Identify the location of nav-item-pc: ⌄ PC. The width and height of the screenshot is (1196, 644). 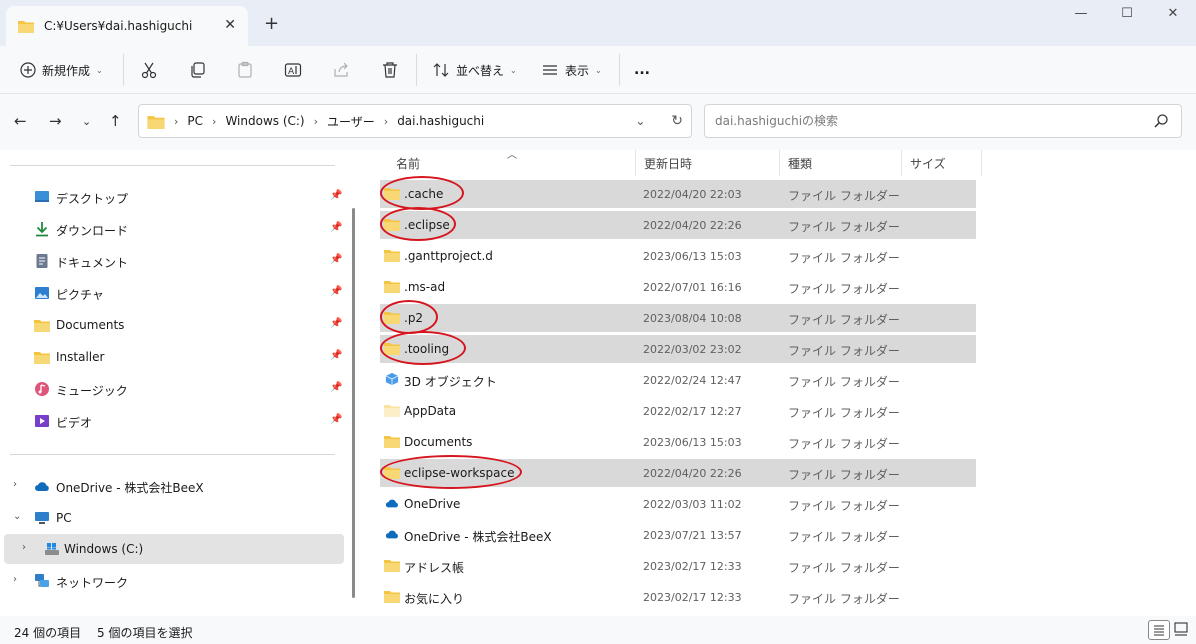
(172, 518).